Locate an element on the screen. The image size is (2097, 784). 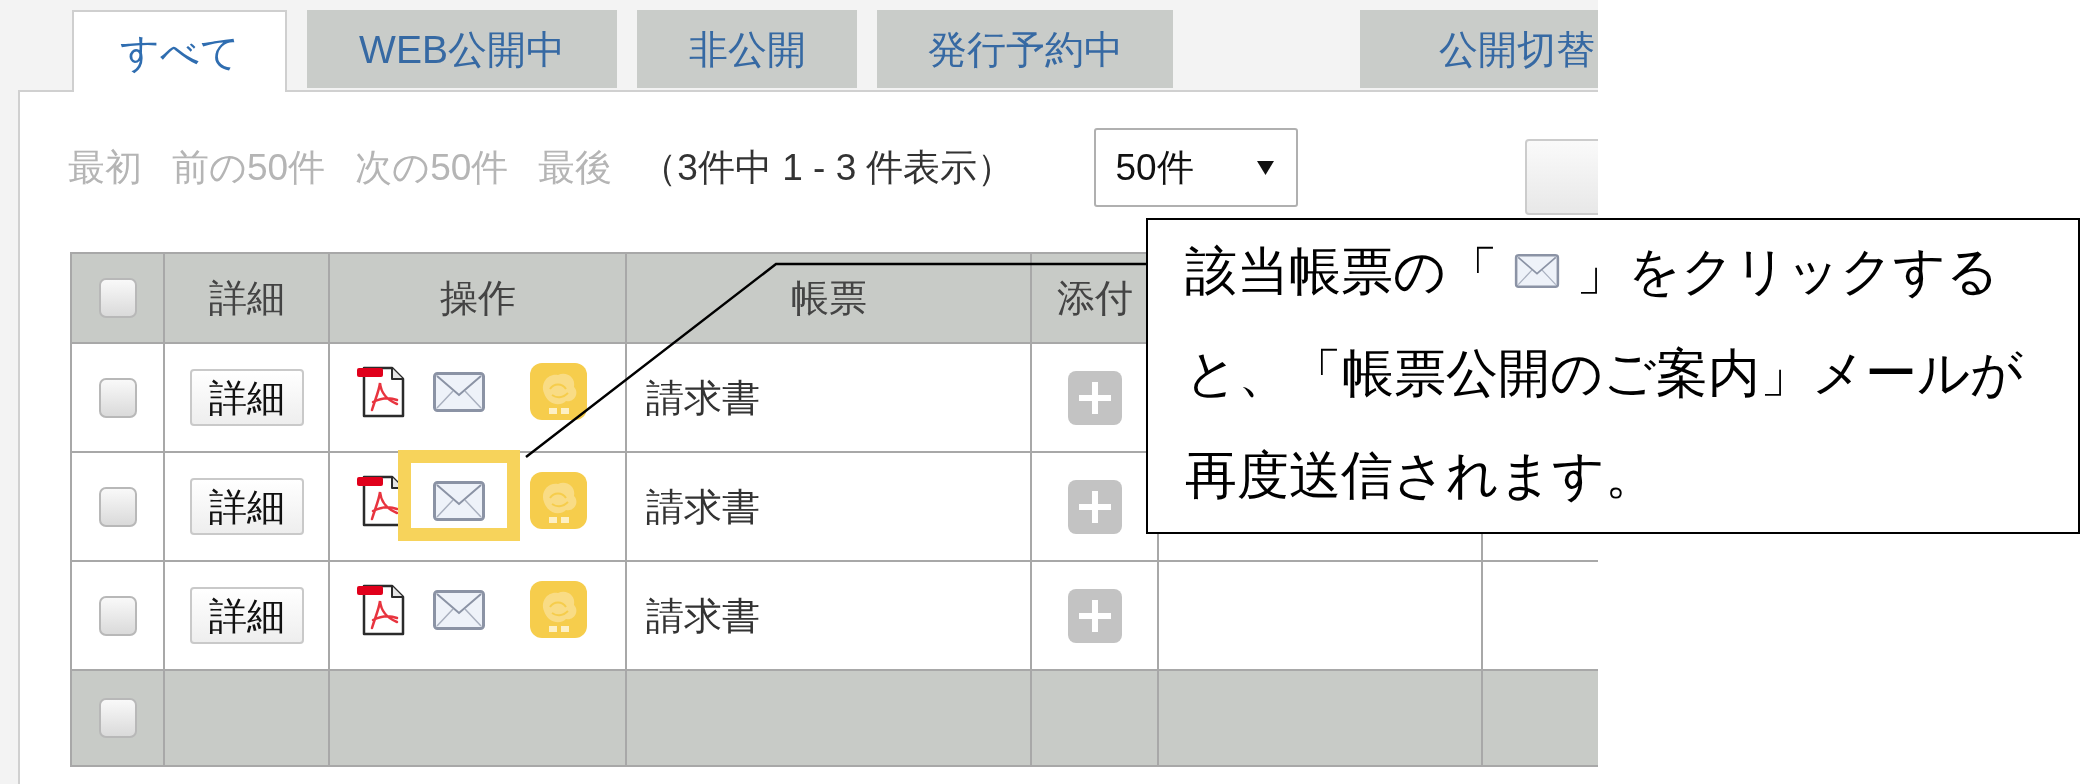
tab: 公開切替 is located at coordinates (1479, 49).